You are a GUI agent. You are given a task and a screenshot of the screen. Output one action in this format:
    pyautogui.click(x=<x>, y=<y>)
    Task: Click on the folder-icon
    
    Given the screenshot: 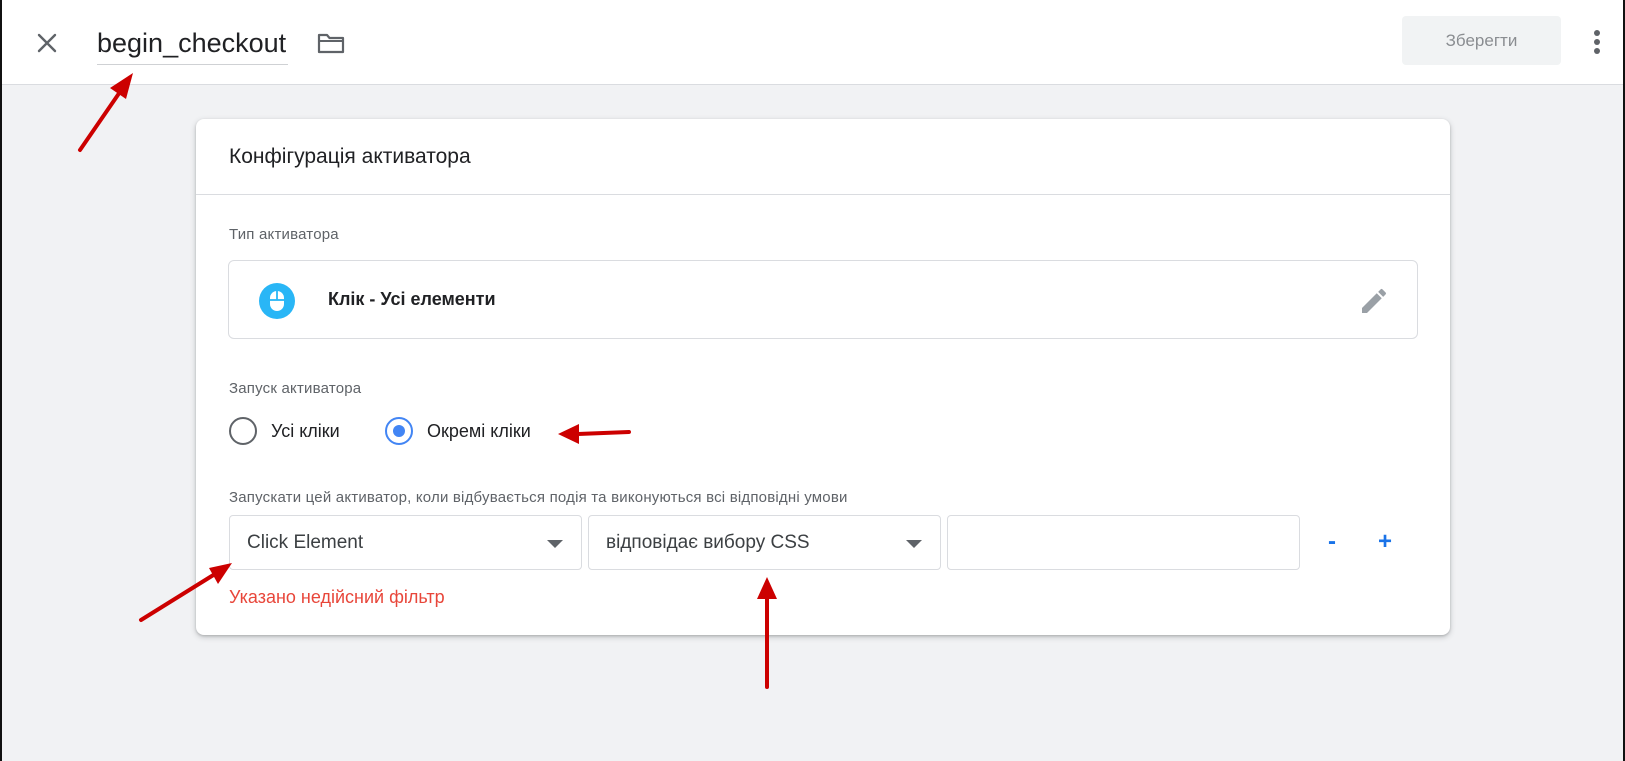 What is the action you would take?
    pyautogui.click(x=331, y=43)
    